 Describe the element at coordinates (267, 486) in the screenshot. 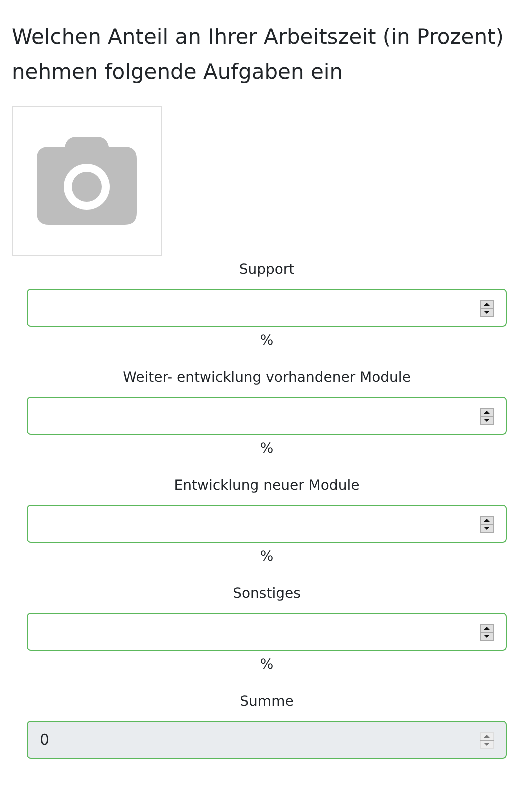

I see `field-label: Entwicklung neuer Module` at that location.